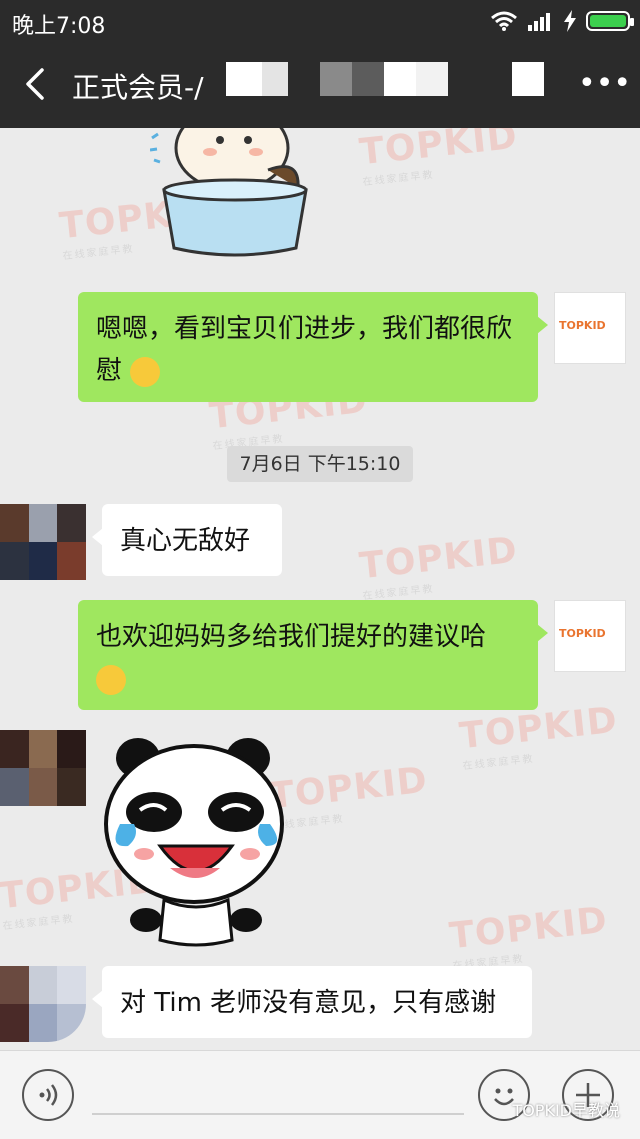 This screenshot has height=1139, width=640. What do you see at coordinates (541, 21) in the screenshot?
I see `signal-icon` at bounding box center [541, 21].